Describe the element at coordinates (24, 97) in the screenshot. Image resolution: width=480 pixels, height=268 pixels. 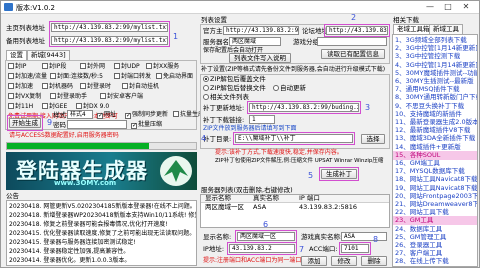
I see `check-vx-copy: 封VX复制` at that location.